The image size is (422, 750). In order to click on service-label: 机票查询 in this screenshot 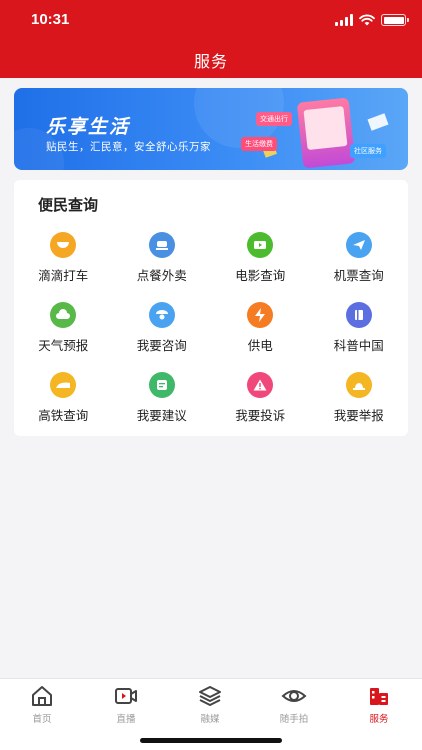, I will do `click(358, 275)`.